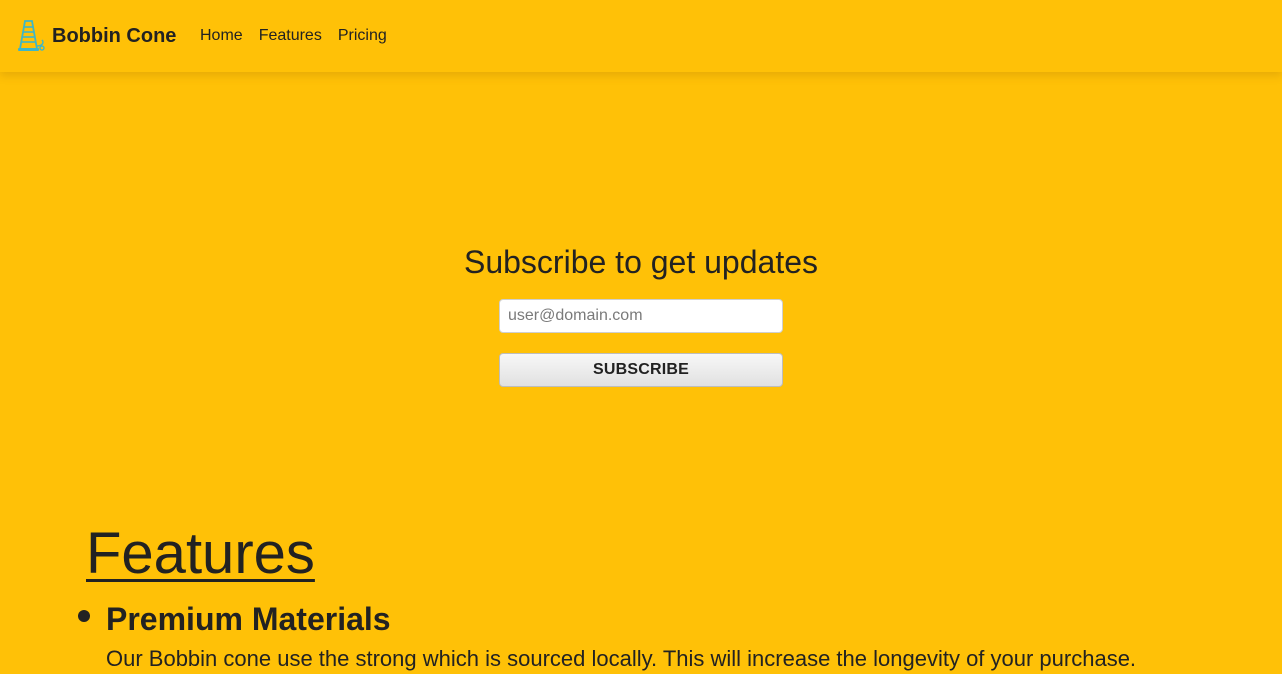  What do you see at coordinates (200, 553) in the screenshot?
I see `features-title: Features` at bounding box center [200, 553].